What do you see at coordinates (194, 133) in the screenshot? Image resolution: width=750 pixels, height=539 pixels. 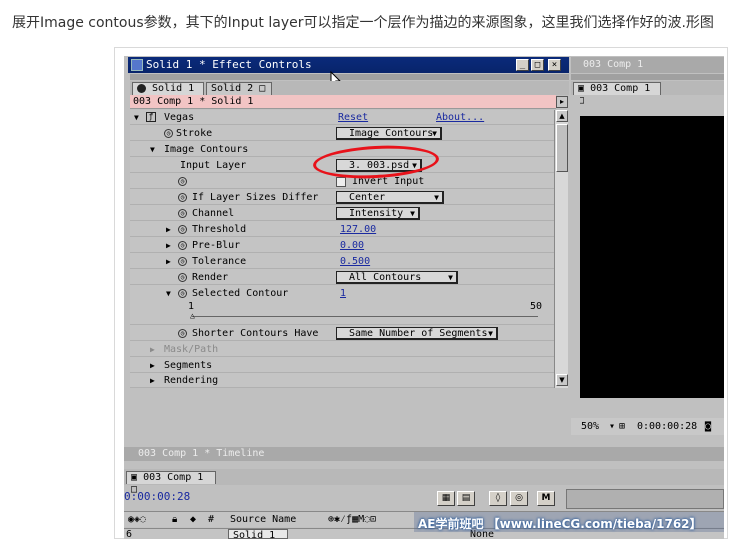 I see `stroke-label: Stroke` at bounding box center [194, 133].